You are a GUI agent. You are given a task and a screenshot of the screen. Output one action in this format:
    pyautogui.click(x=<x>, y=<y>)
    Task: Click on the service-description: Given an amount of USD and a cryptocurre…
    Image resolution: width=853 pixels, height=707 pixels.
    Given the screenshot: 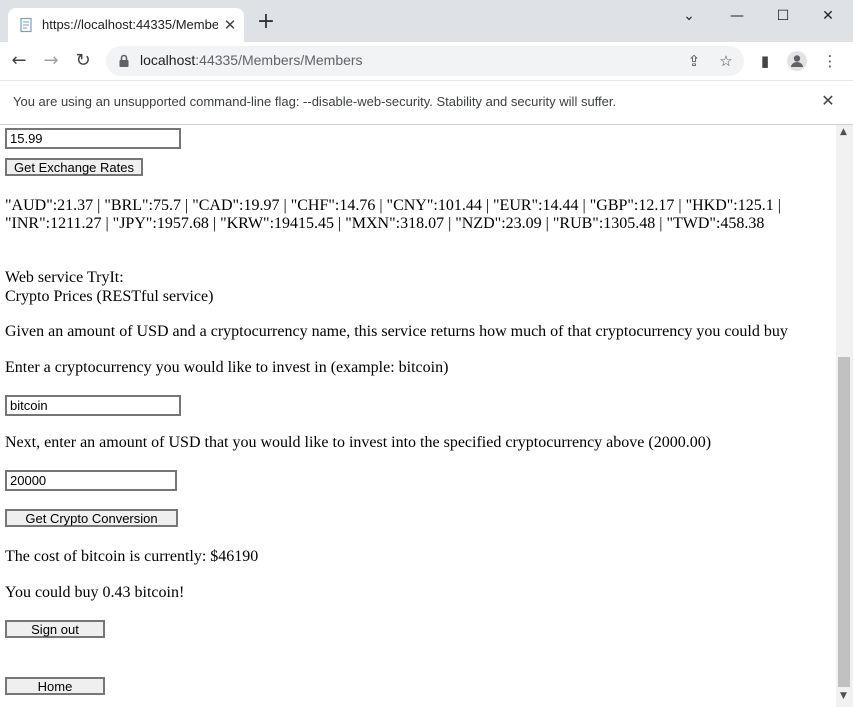 What is the action you would take?
    pyautogui.click(x=396, y=331)
    